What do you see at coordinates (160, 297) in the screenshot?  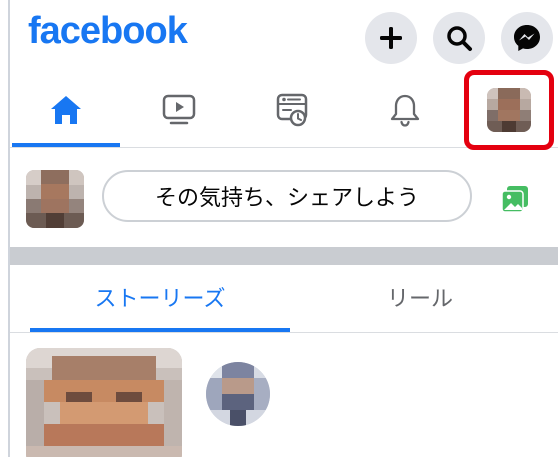 I see `tab-stories: ストーリーズ` at bounding box center [160, 297].